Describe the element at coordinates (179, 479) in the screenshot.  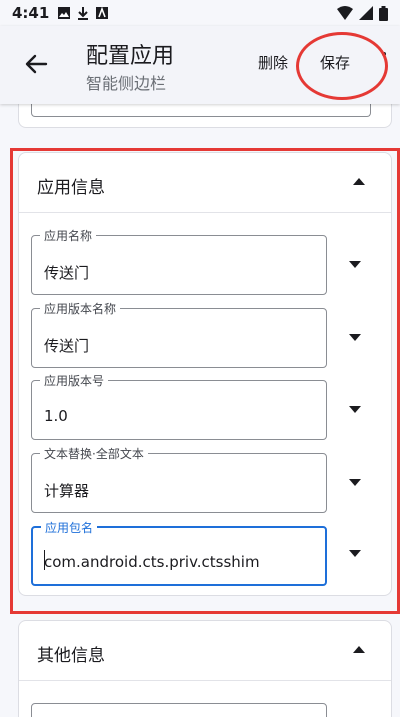
I see `text-replace-field: 文本替换·全部文本 计算器` at that location.